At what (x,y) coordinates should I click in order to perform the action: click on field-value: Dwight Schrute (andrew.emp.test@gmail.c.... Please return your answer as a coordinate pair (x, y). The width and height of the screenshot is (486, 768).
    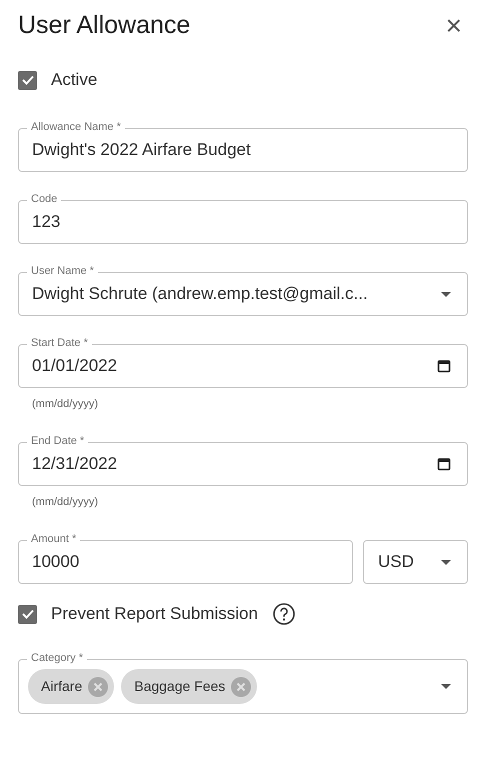
    Looking at the image, I should click on (200, 294).